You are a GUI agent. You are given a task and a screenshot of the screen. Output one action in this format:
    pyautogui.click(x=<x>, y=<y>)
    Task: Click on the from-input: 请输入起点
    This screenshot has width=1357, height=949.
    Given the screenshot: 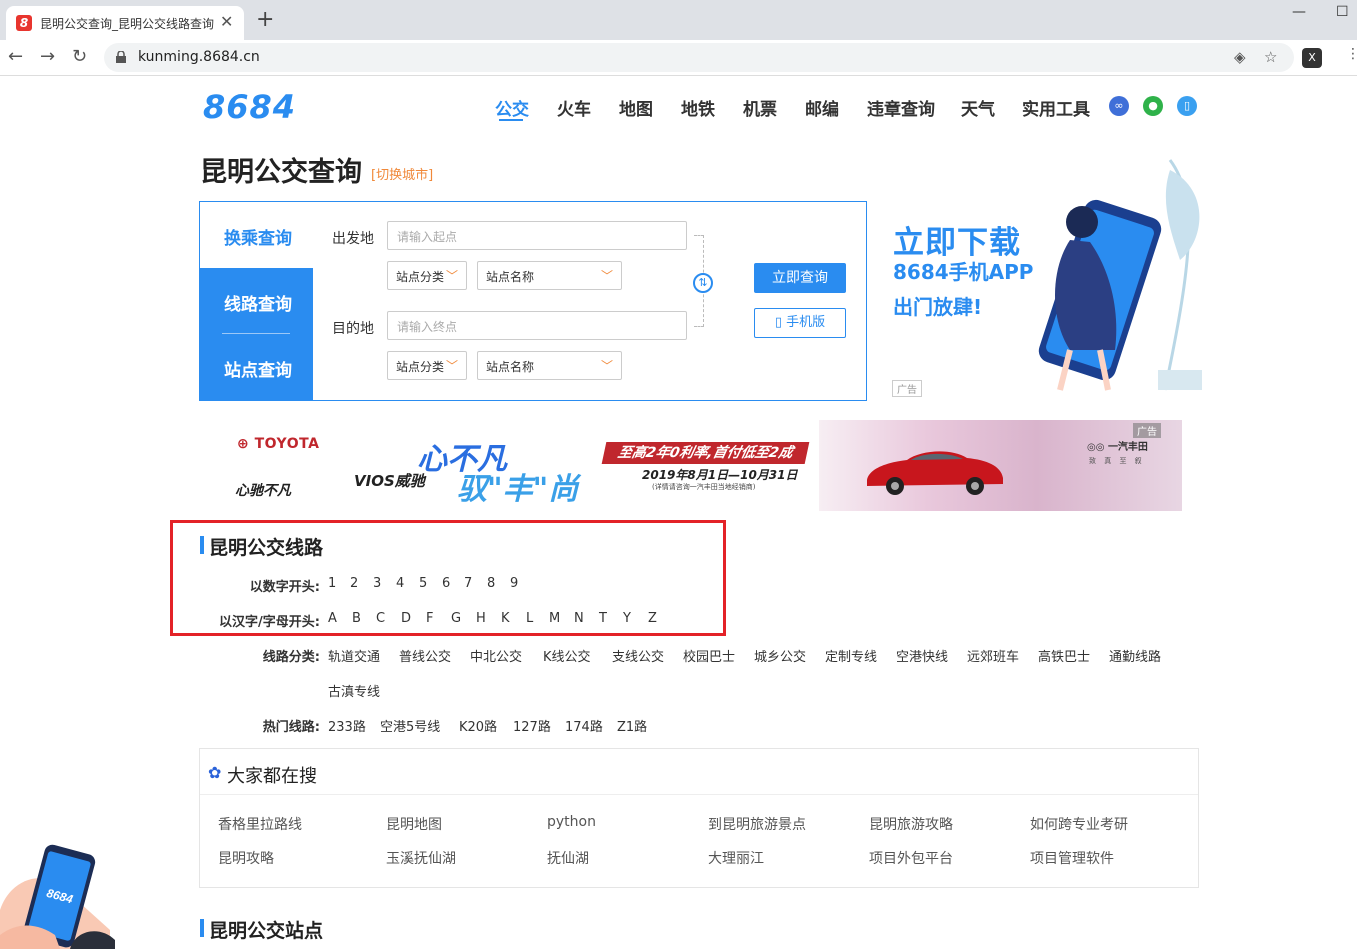 What is the action you would take?
    pyautogui.click(x=537, y=235)
    